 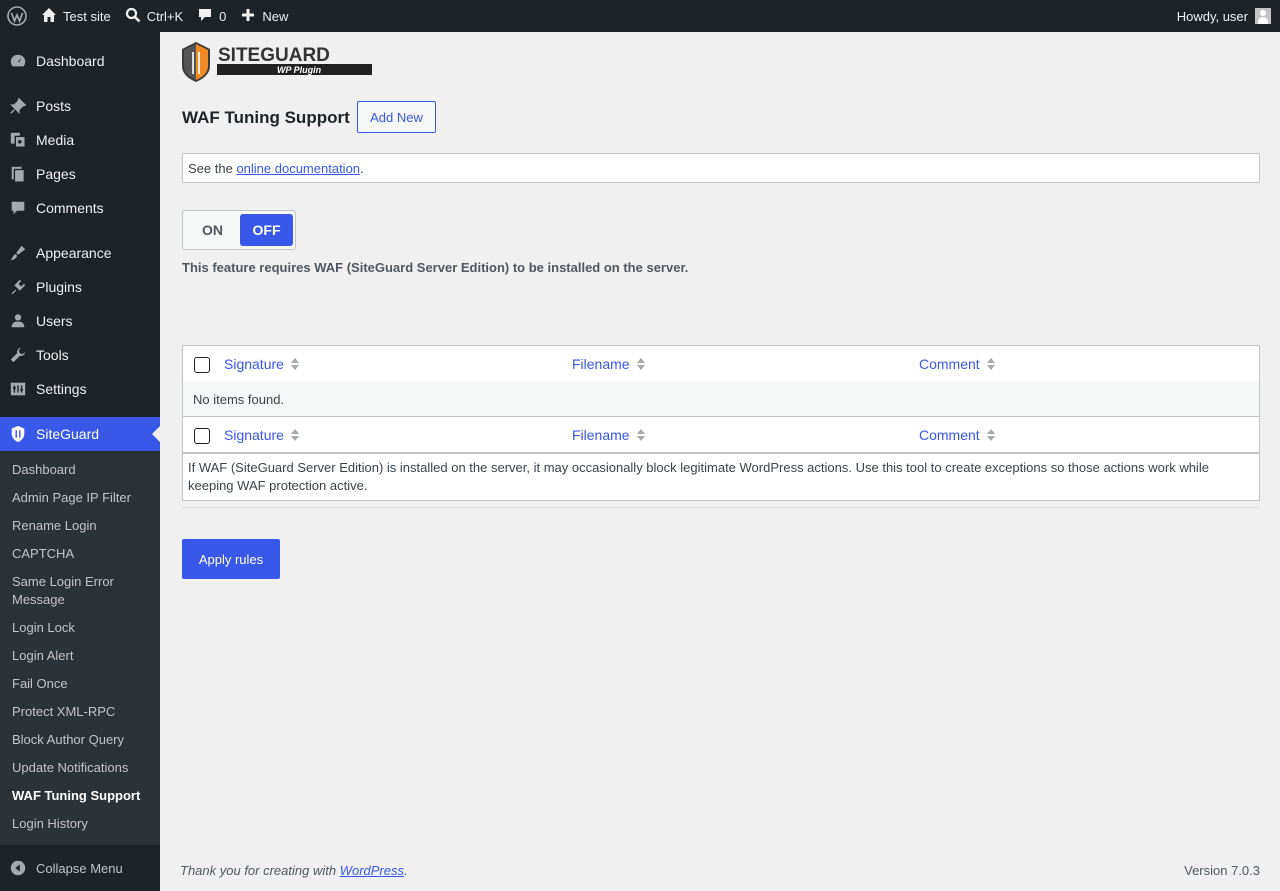 I want to click on footer-thanks-prefix: Thank you for creating with, so click(x=260, y=870).